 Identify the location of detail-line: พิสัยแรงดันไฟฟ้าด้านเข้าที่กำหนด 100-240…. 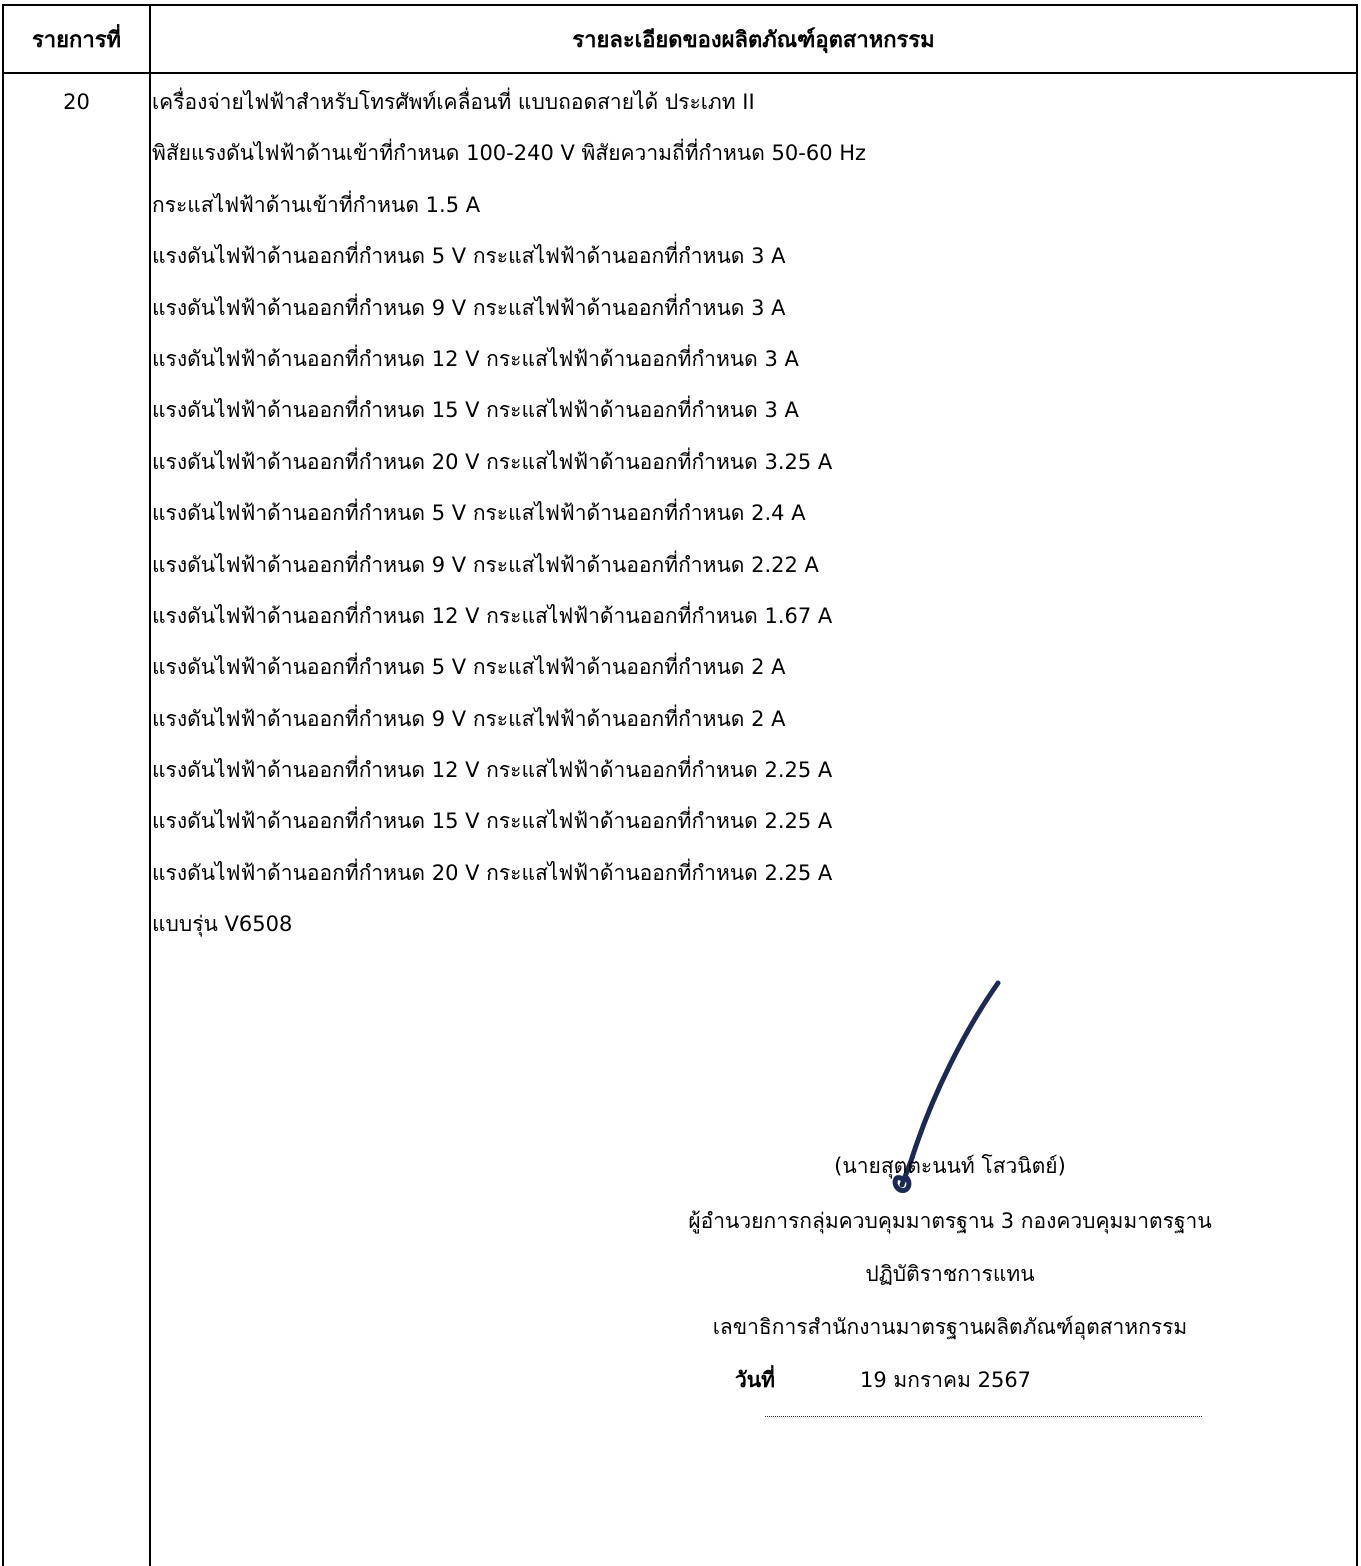
(509, 153).